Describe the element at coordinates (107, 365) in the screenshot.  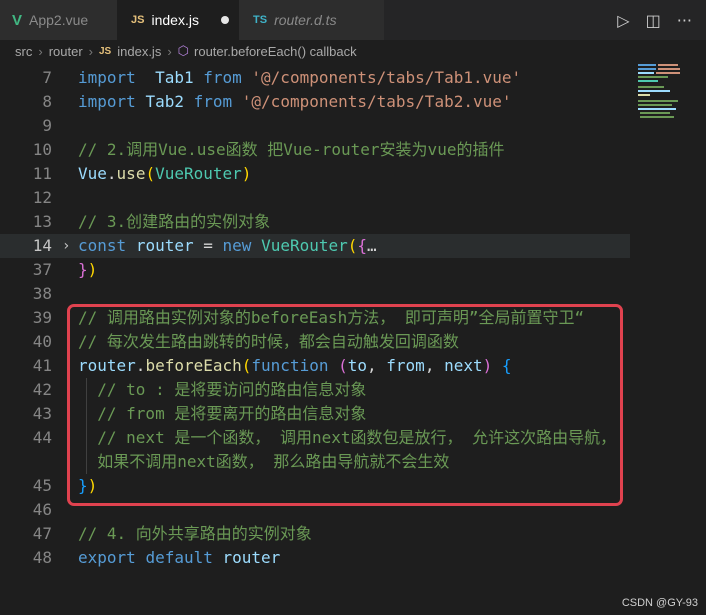
I see `code-token: router` at that location.